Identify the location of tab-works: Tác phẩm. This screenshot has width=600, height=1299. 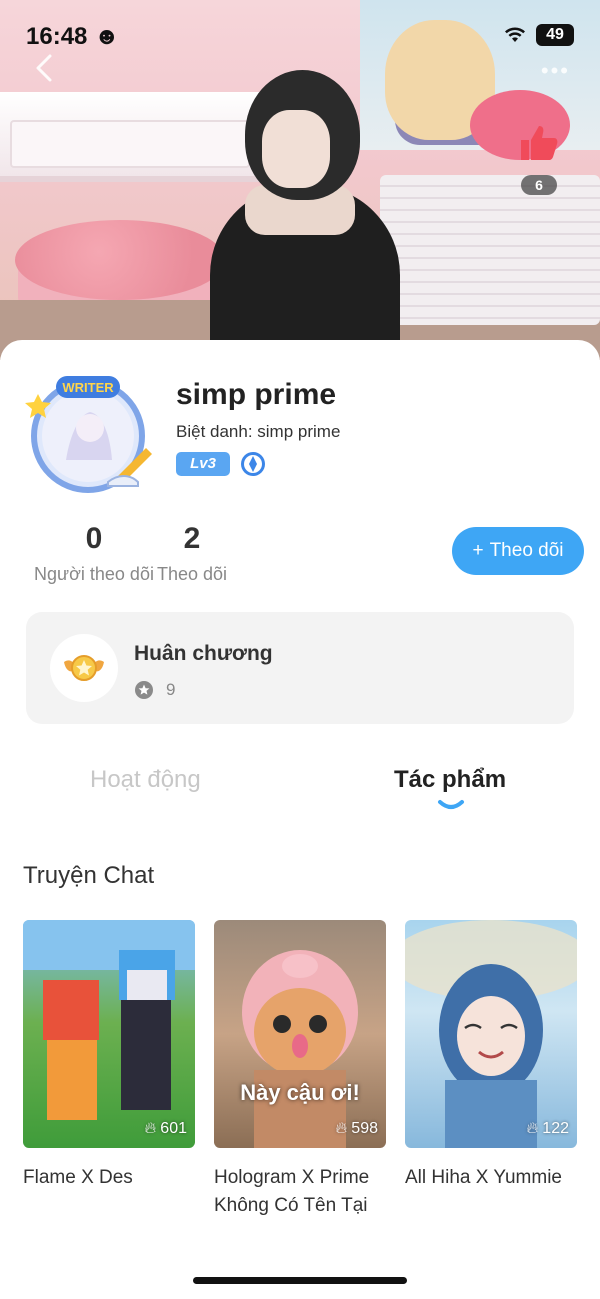
(450, 780).